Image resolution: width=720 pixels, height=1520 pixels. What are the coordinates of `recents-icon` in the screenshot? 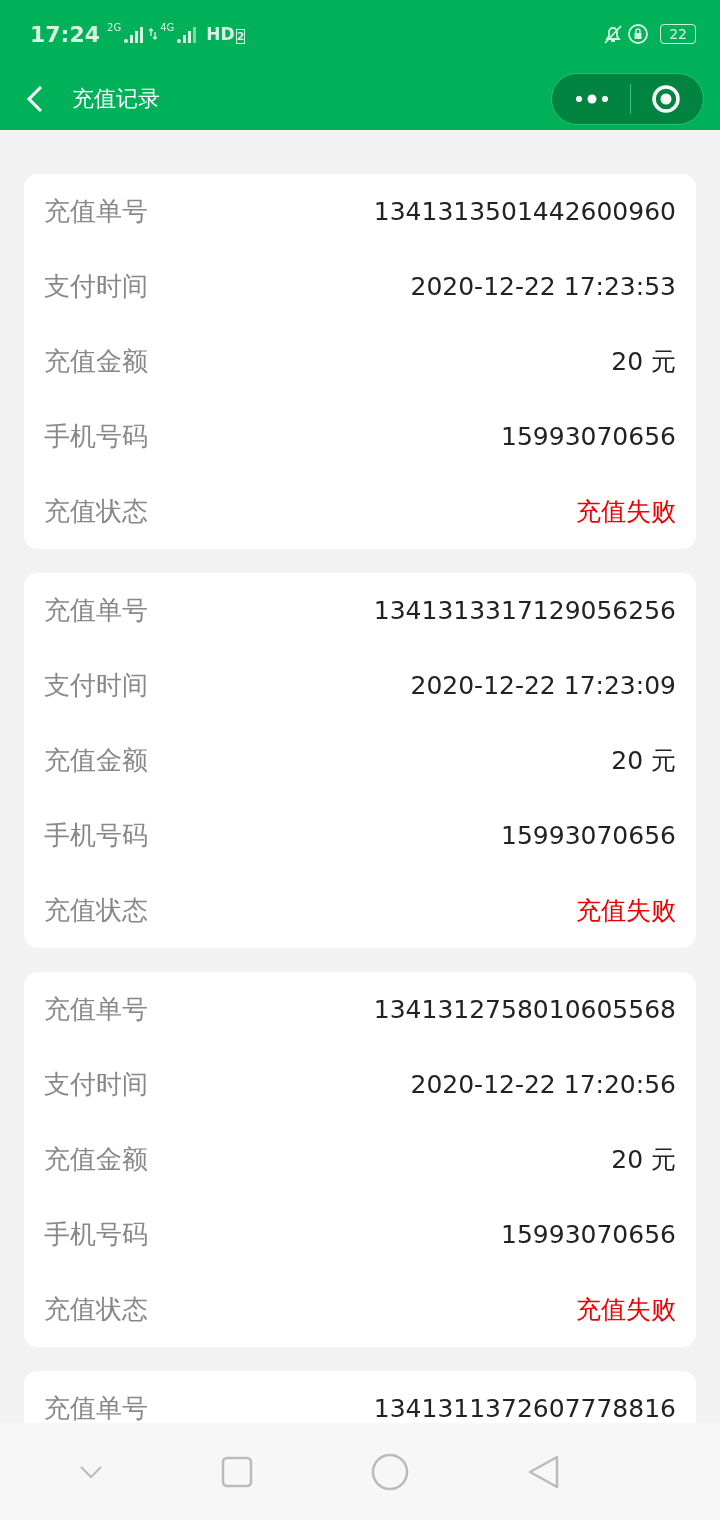 It's located at (237, 1471).